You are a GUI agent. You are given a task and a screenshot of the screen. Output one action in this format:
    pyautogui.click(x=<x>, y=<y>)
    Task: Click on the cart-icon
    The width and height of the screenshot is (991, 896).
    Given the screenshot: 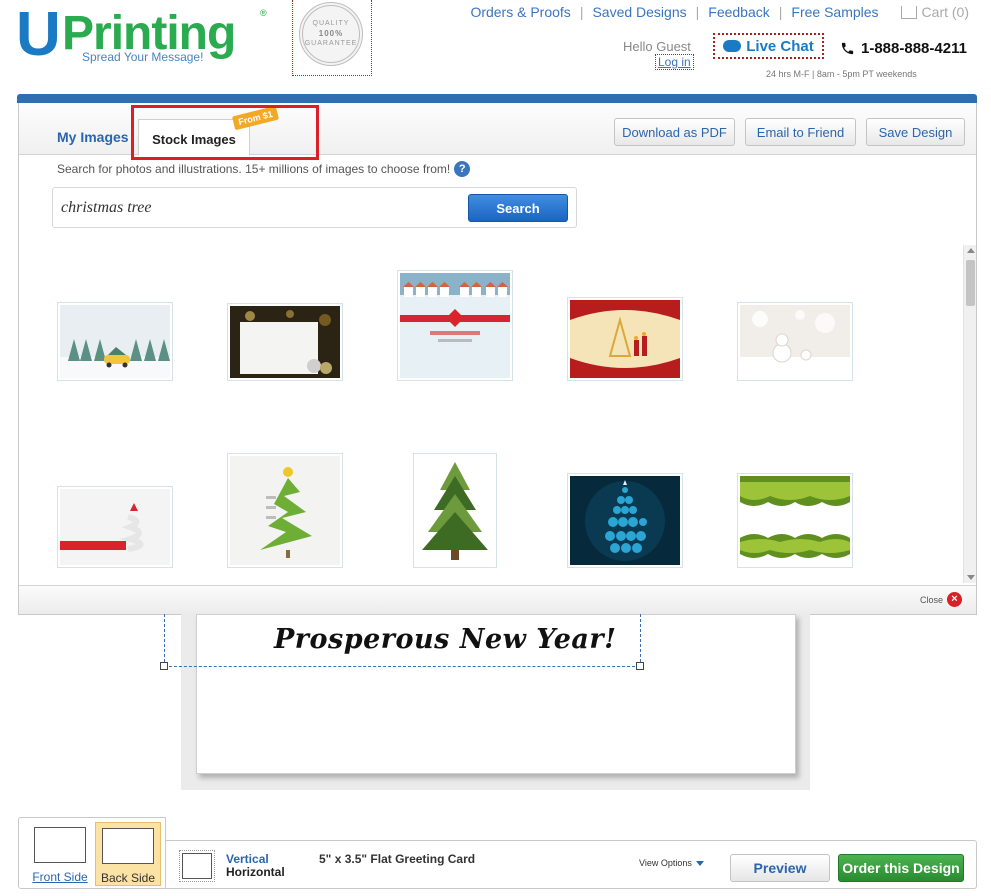 What is the action you would take?
    pyautogui.click(x=908, y=12)
    